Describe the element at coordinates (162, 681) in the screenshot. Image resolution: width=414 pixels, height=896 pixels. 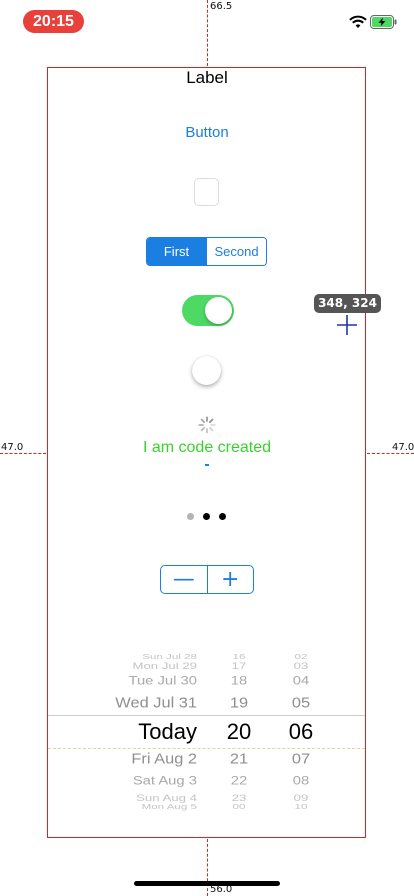
I see `picker-date: Tue Jul 30` at that location.